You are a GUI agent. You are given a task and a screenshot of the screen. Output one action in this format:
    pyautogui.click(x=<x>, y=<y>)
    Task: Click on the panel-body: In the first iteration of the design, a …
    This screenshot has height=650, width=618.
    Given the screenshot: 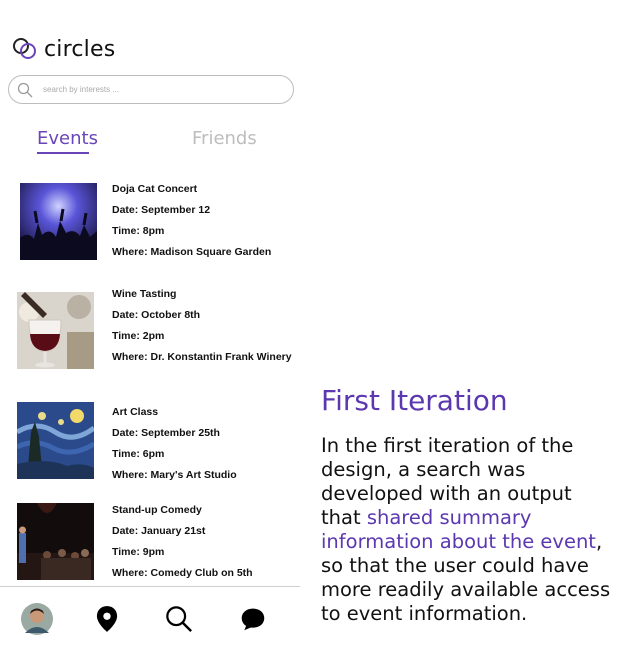 What is the action you would take?
    pyautogui.click(x=467, y=530)
    